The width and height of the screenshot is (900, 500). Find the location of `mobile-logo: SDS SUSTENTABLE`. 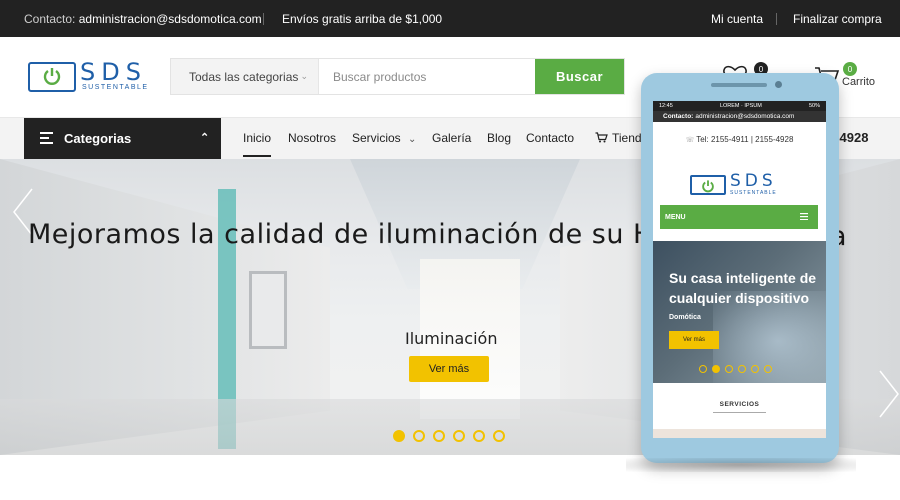

mobile-logo: SDS SUSTENTABLE is located at coordinates (740, 185).